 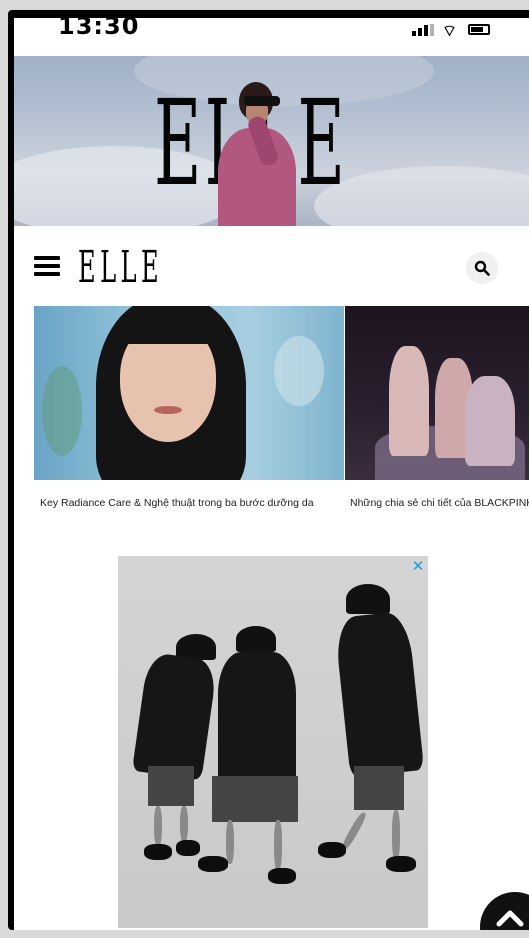 I want to click on search-icon, so click(x=482, y=268).